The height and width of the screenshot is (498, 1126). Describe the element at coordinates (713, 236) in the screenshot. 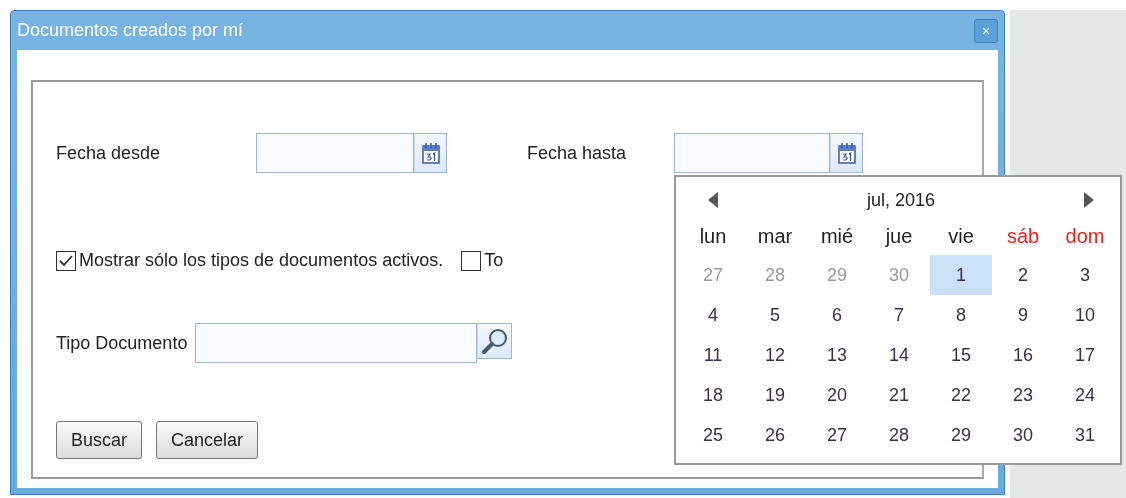

I see `weekday-label: lun` at that location.